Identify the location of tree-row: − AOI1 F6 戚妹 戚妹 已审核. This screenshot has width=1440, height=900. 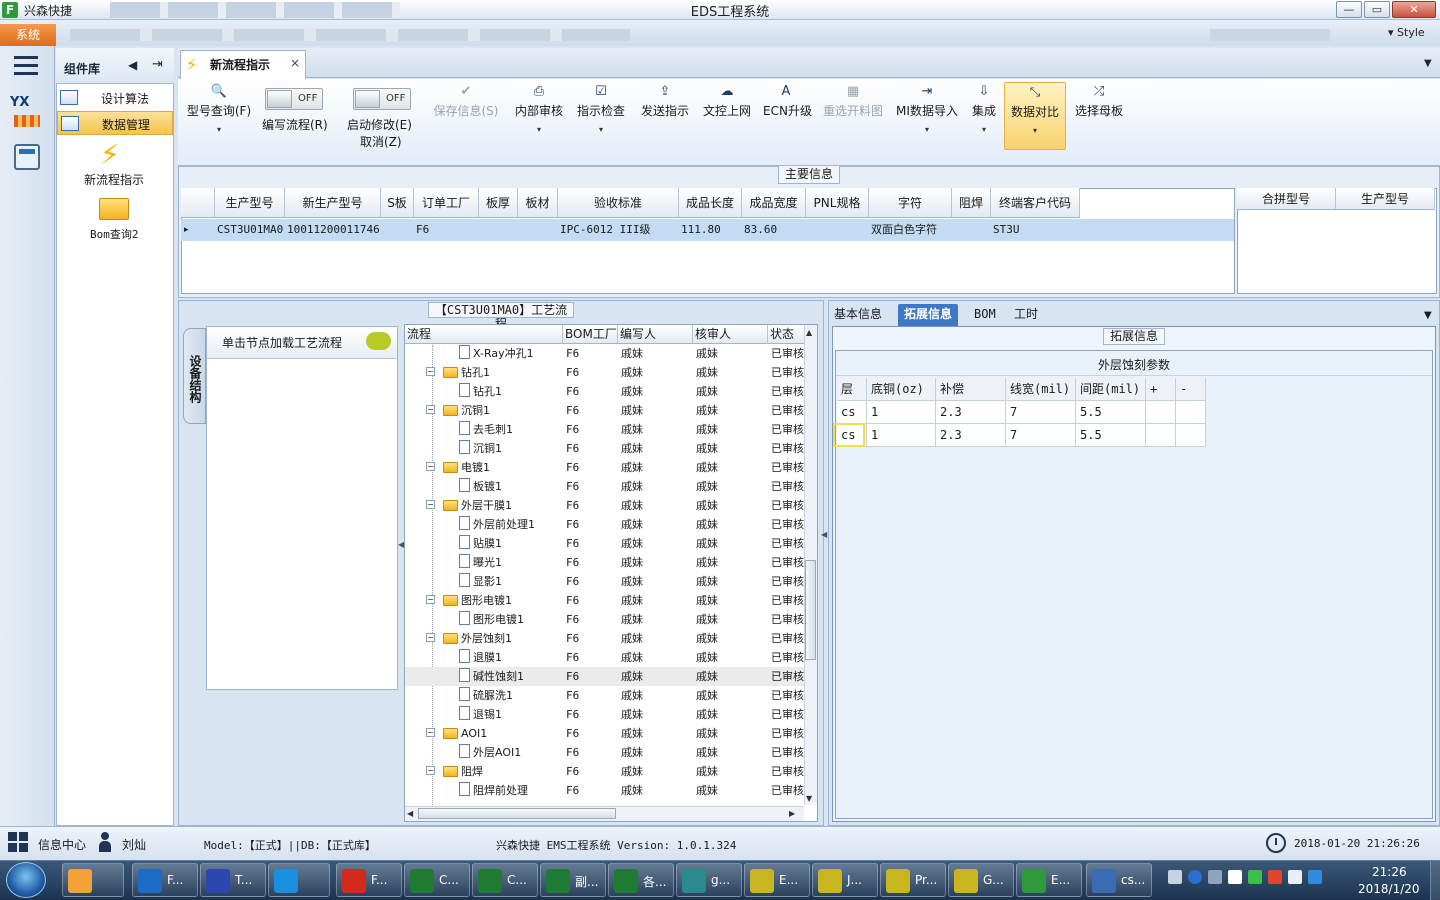
(605, 733).